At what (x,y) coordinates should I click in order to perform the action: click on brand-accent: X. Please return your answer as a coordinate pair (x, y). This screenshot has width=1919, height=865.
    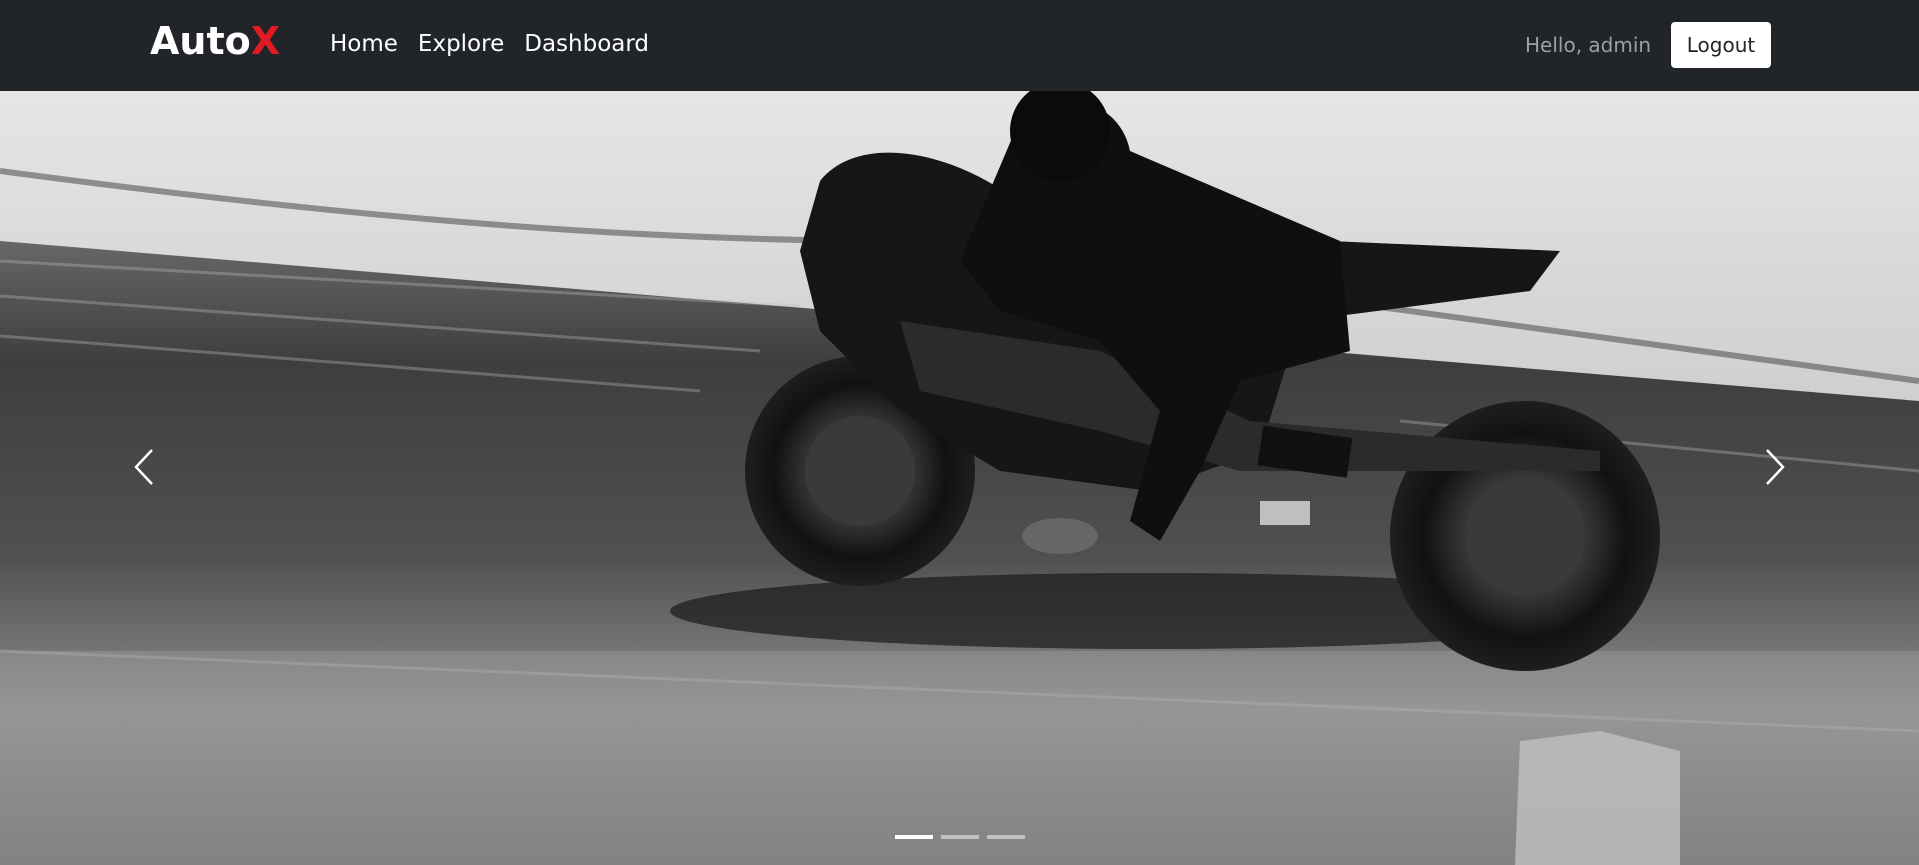
    Looking at the image, I should click on (265, 41).